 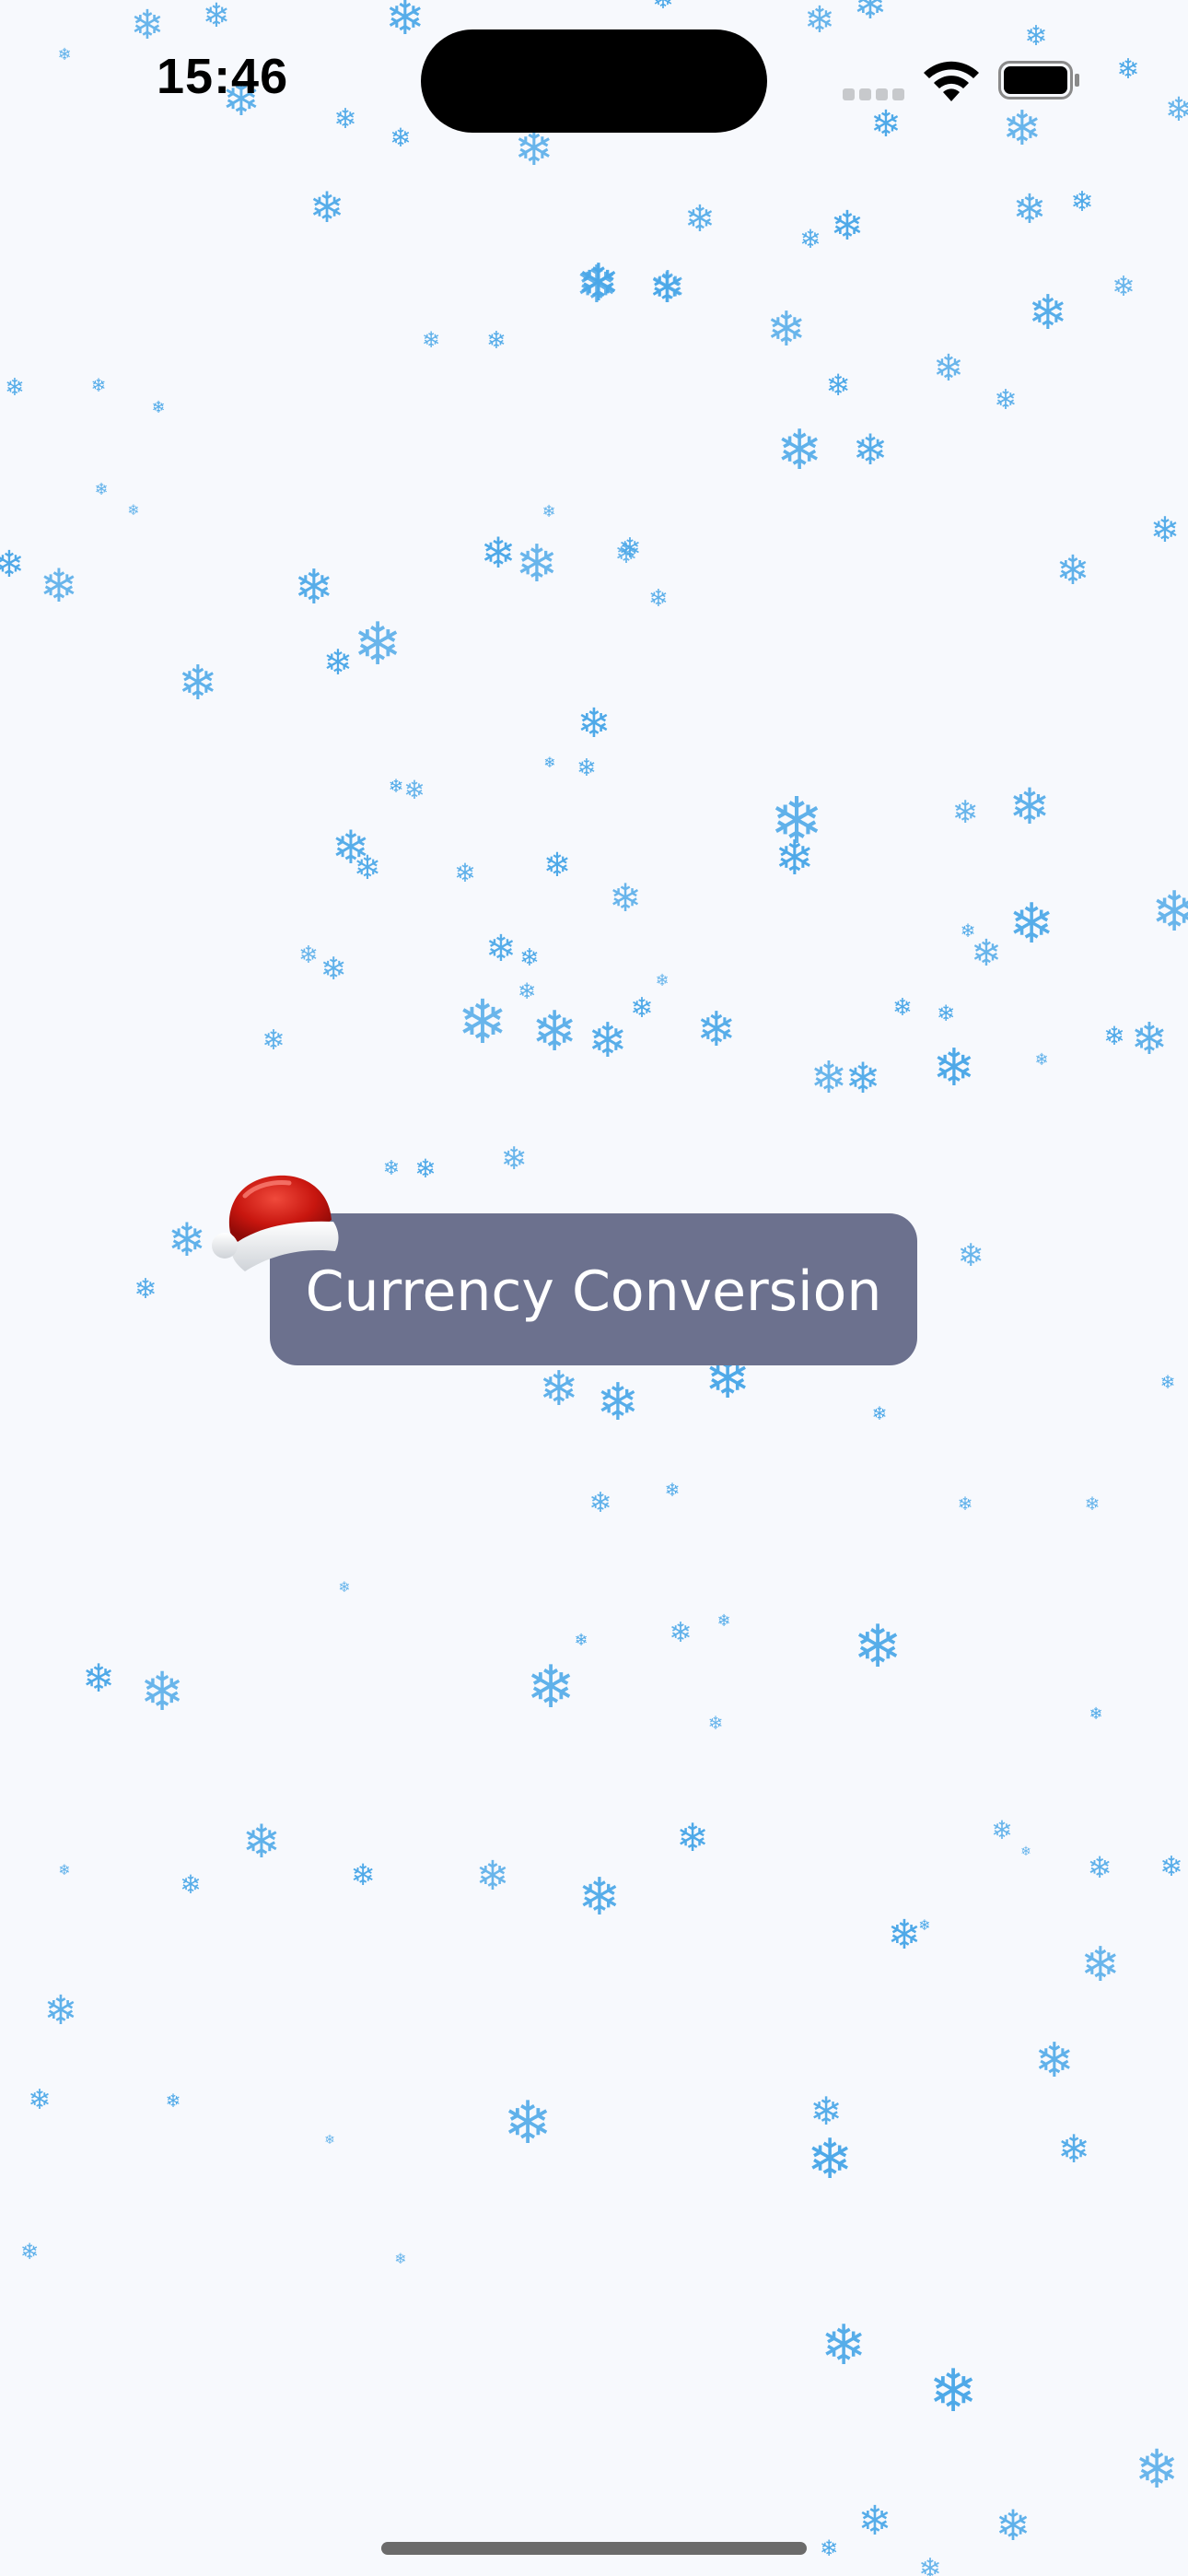 What do you see at coordinates (275, 1223) in the screenshot?
I see `santa-hat-icon` at bounding box center [275, 1223].